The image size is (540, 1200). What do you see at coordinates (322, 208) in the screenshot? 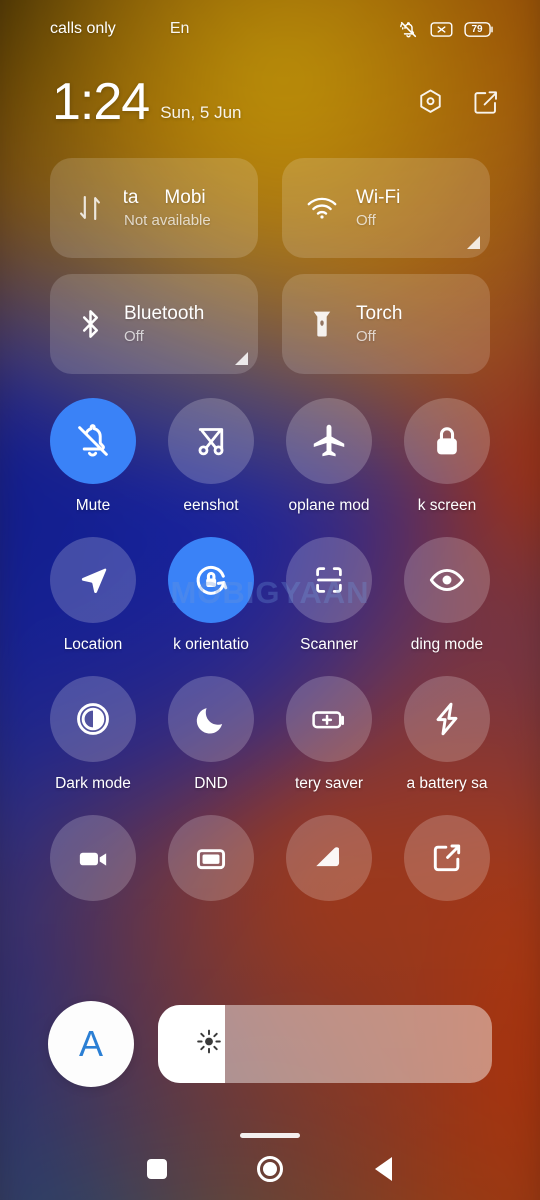
I see `wifi-icon` at bounding box center [322, 208].